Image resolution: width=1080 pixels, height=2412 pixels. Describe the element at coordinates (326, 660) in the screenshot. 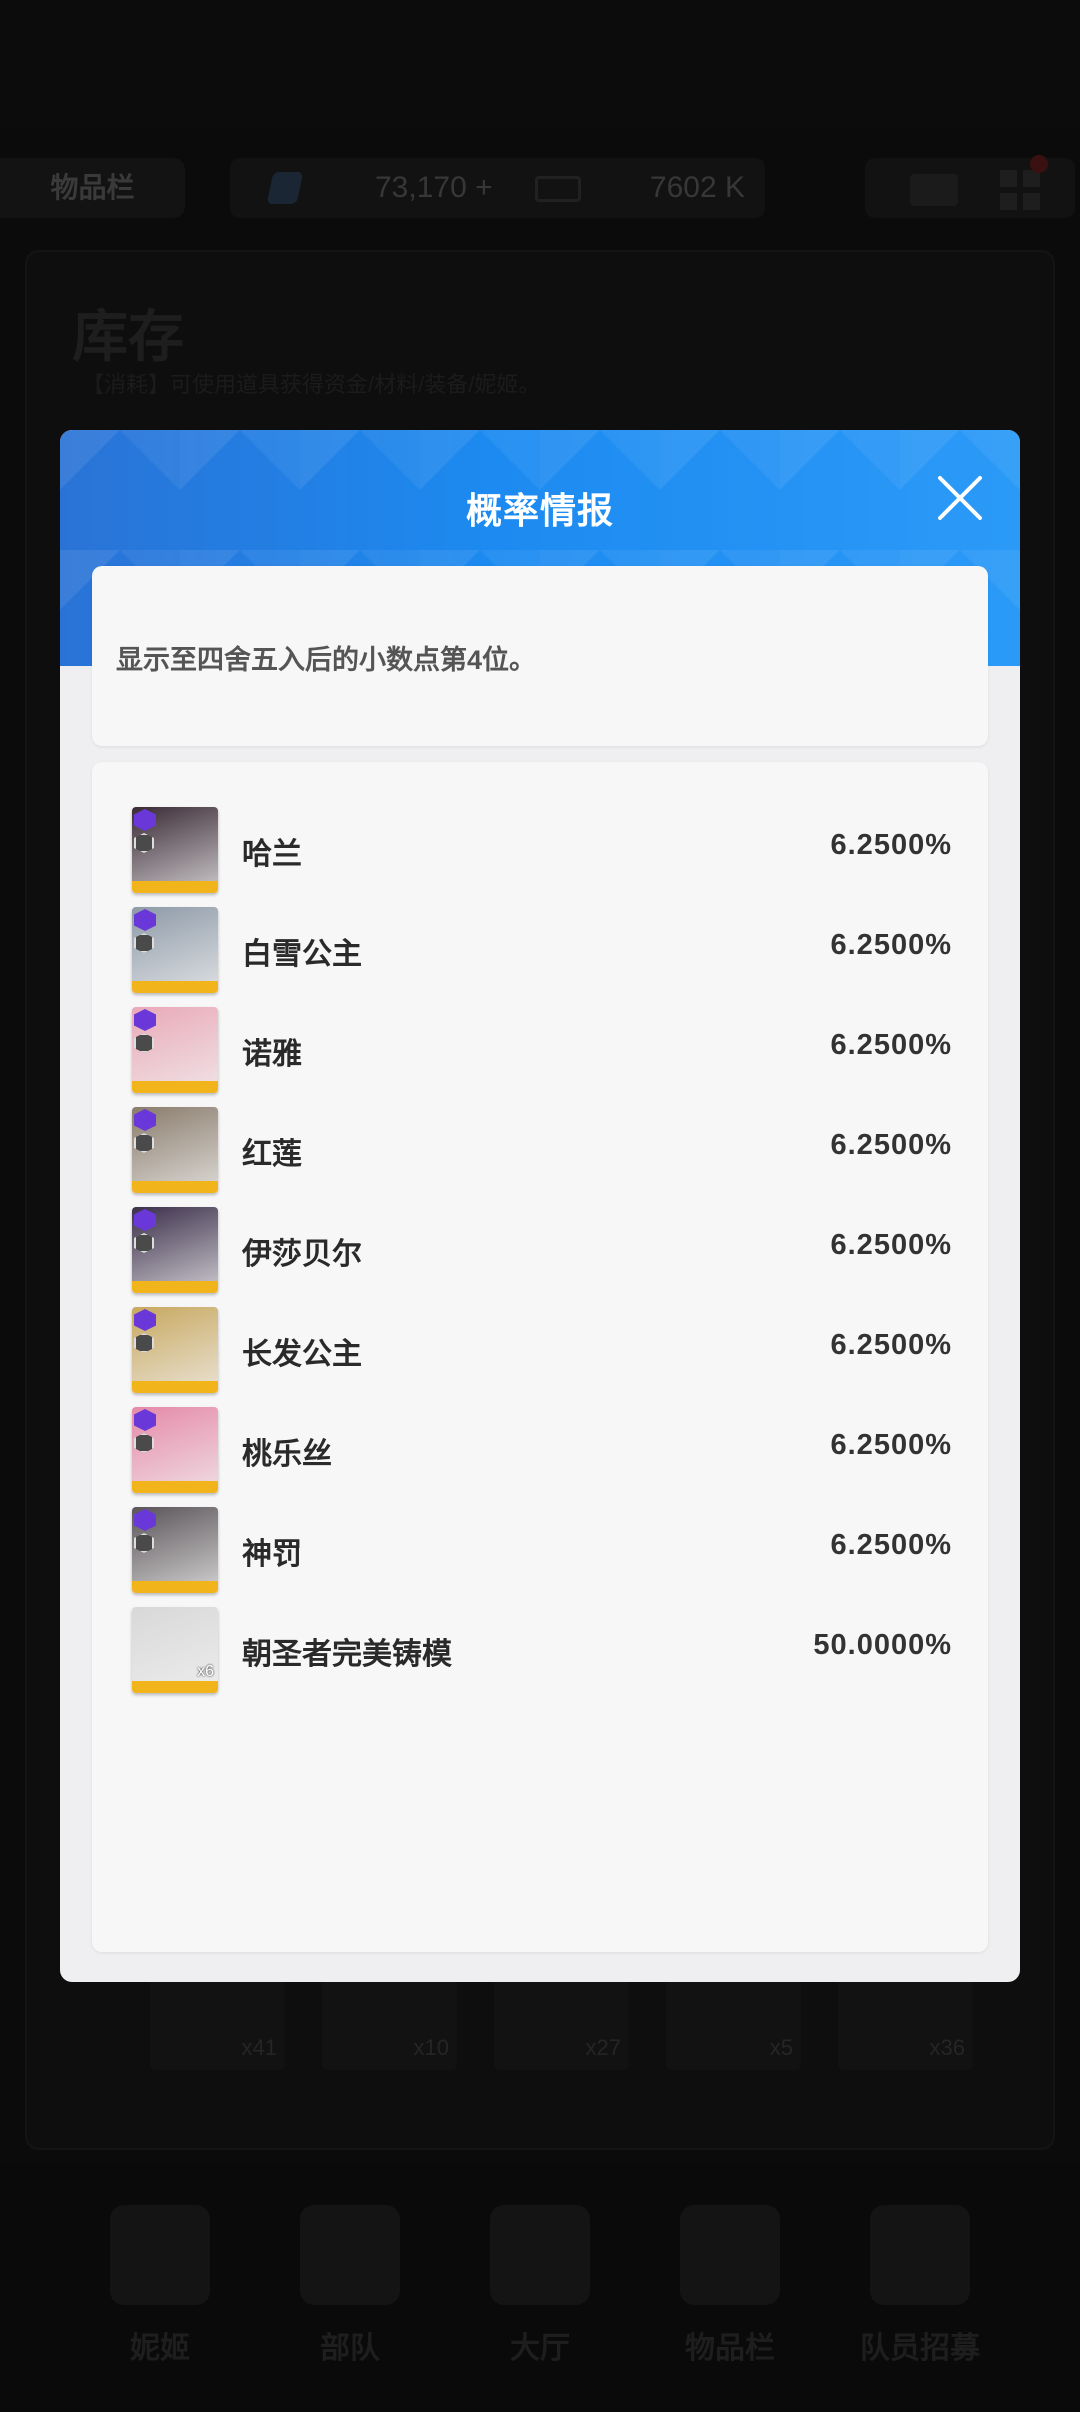

I see `rounding-notice: 显示至四舍五入后的小数点第4位。` at that location.